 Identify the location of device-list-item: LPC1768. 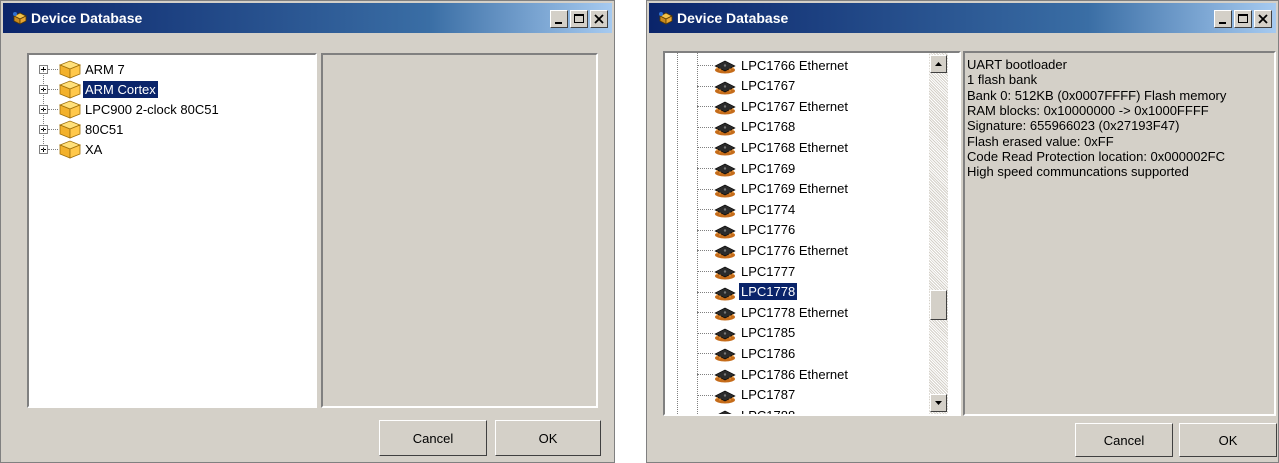
(754, 127).